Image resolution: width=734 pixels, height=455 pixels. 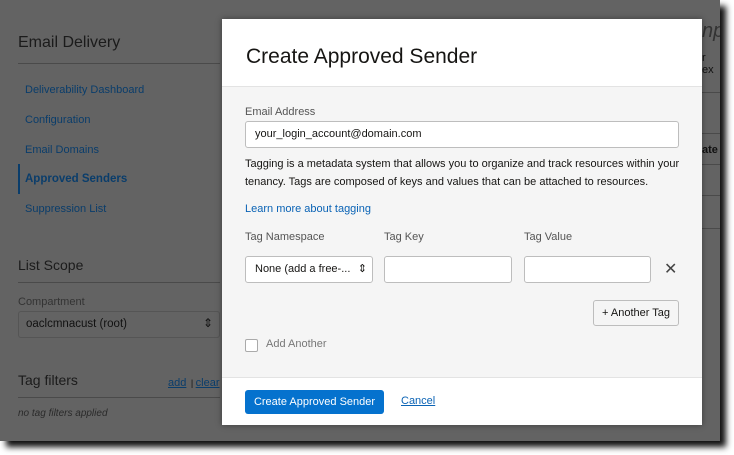 What do you see at coordinates (711, 31) in the screenshot?
I see `page-title-fragment: np` at bounding box center [711, 31].